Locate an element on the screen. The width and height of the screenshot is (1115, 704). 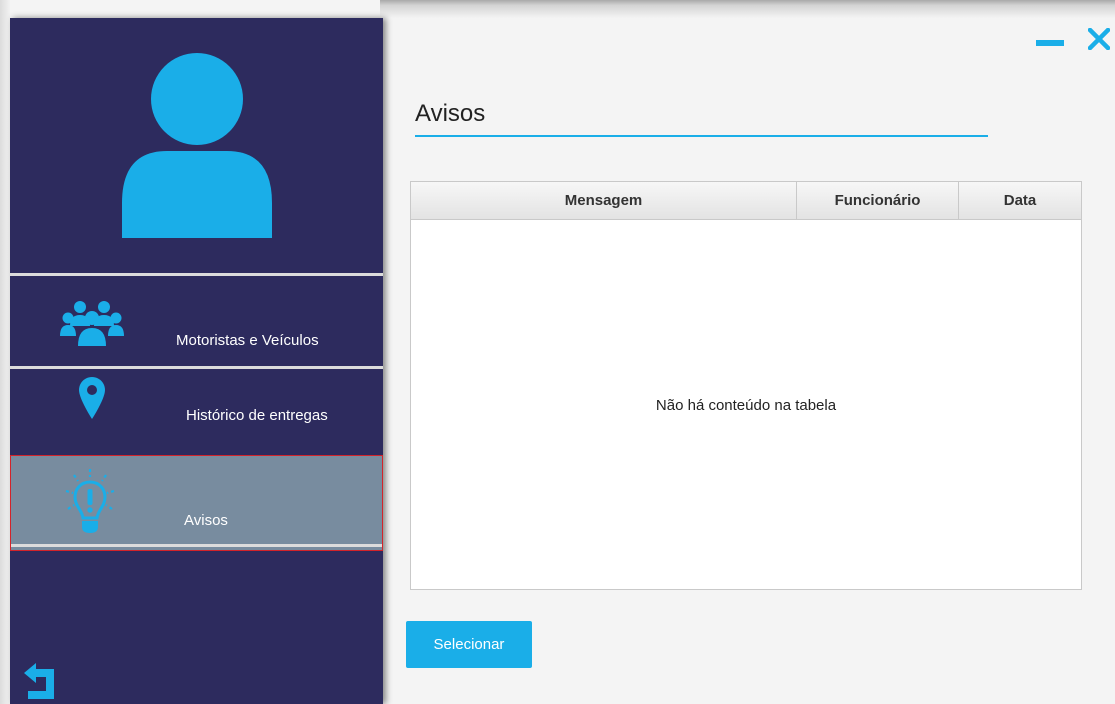
minimize-icon is located at coordinates (1050, 44).